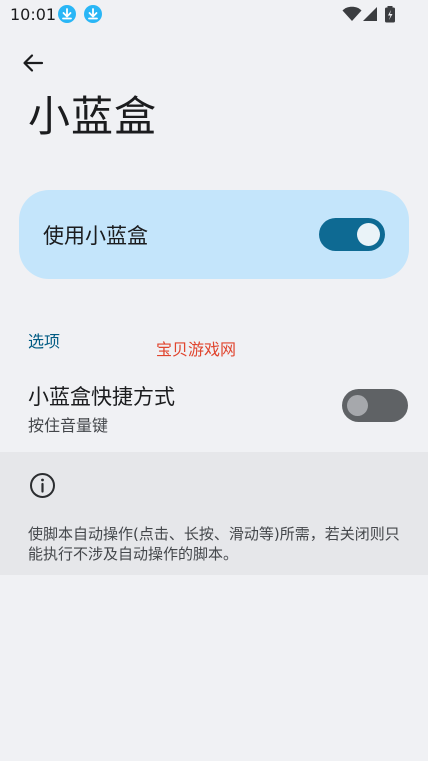  Describe the element at coordinates (196, 349) in the screenshot. I see `watermark: 宝贝游戏网` at that location.